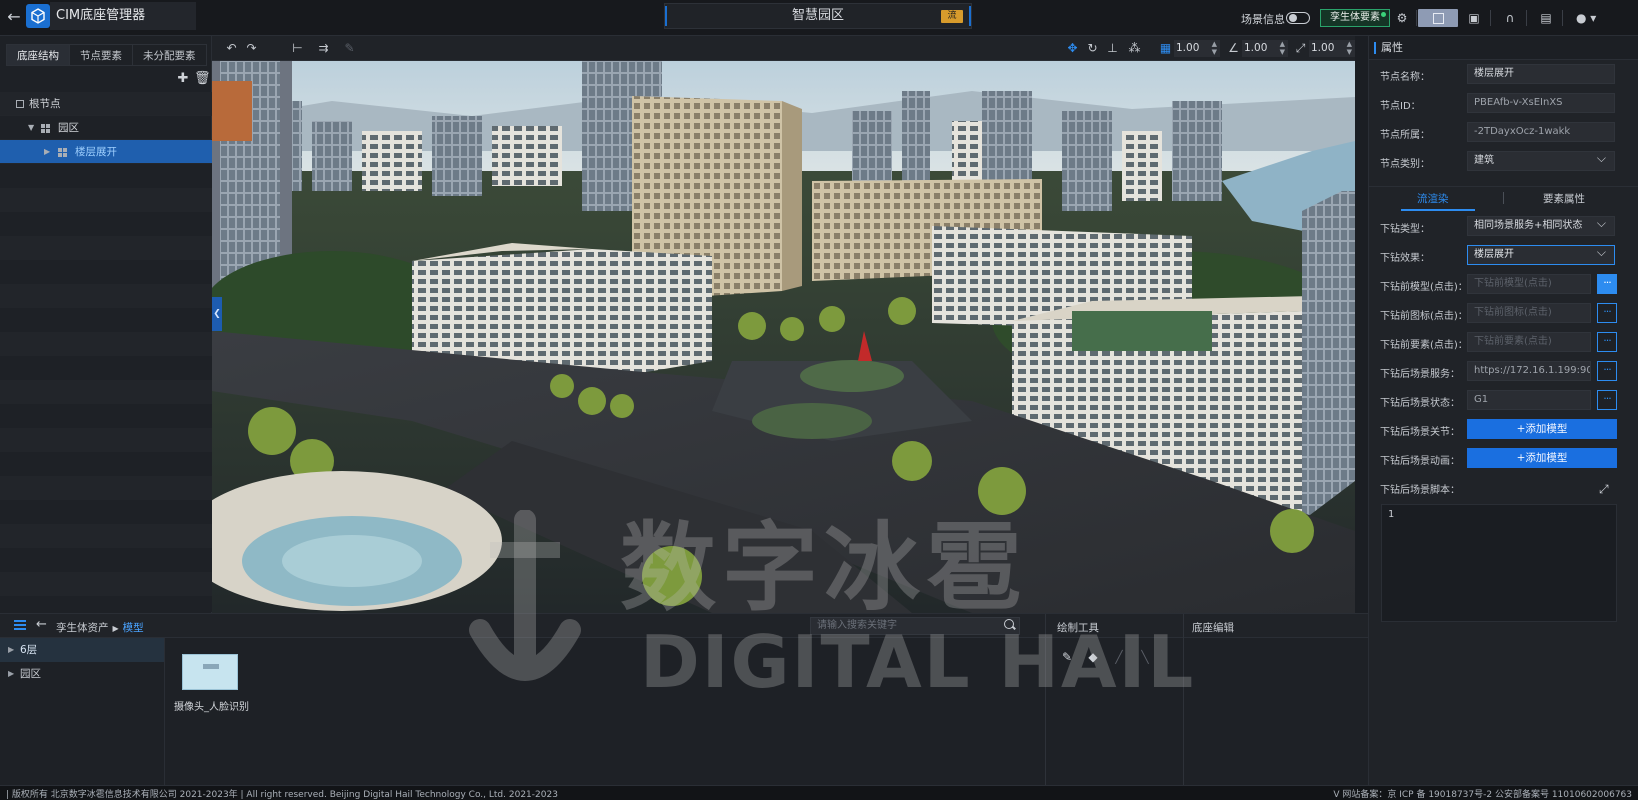 The height and width of the screenshot is (800, 1638). I want to click on node-category-select: 建筑, so click(1541, 161).